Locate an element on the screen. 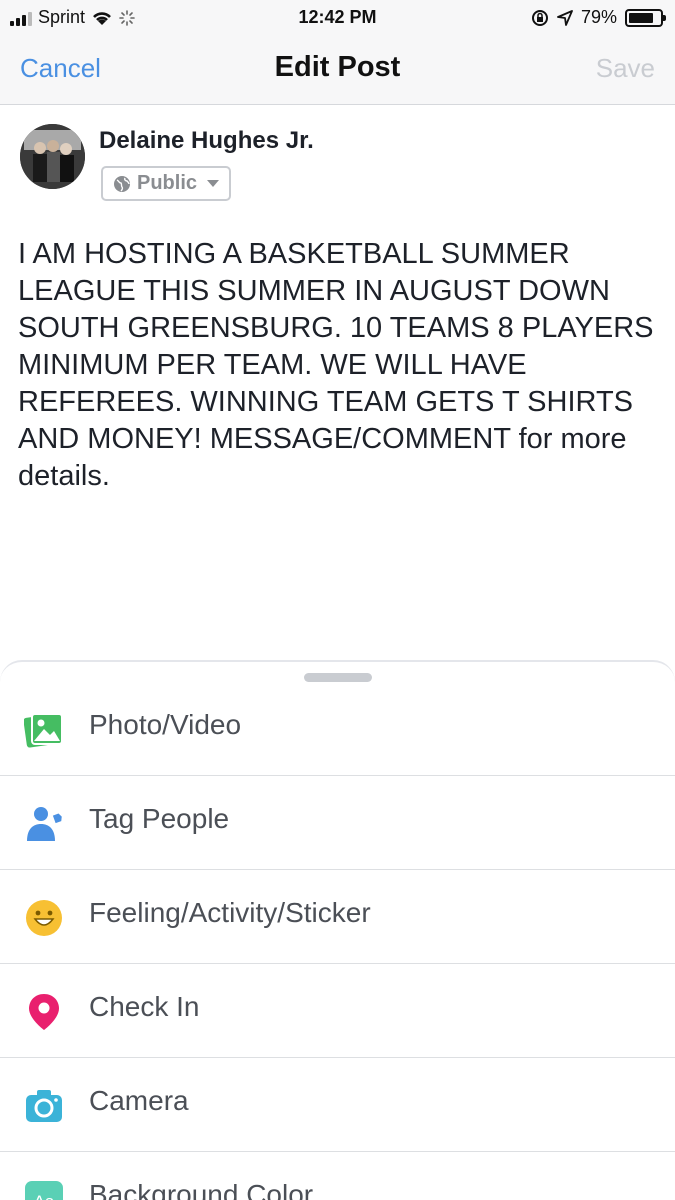  option-background-color: Aa Background Color is located at coordinates (337, 1176).